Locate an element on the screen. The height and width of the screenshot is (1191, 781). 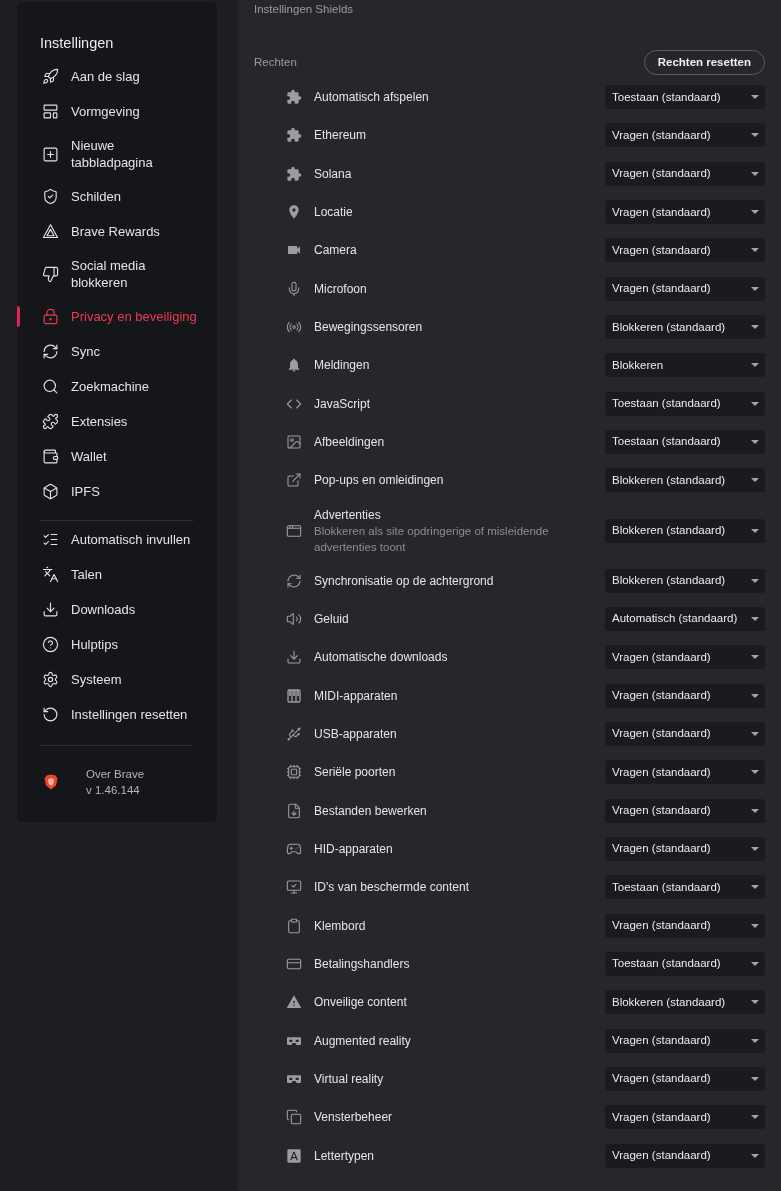
permission-label: Synchronisatie op de achtergrond is located at coordinates (404, 580).